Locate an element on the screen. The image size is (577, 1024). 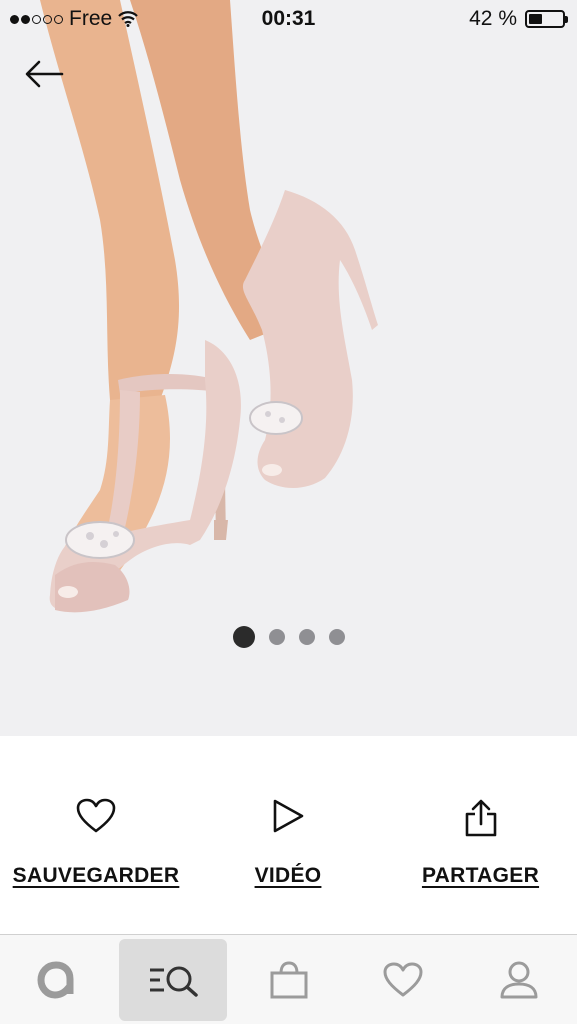
tab-home is located at coordinates (56, 980).